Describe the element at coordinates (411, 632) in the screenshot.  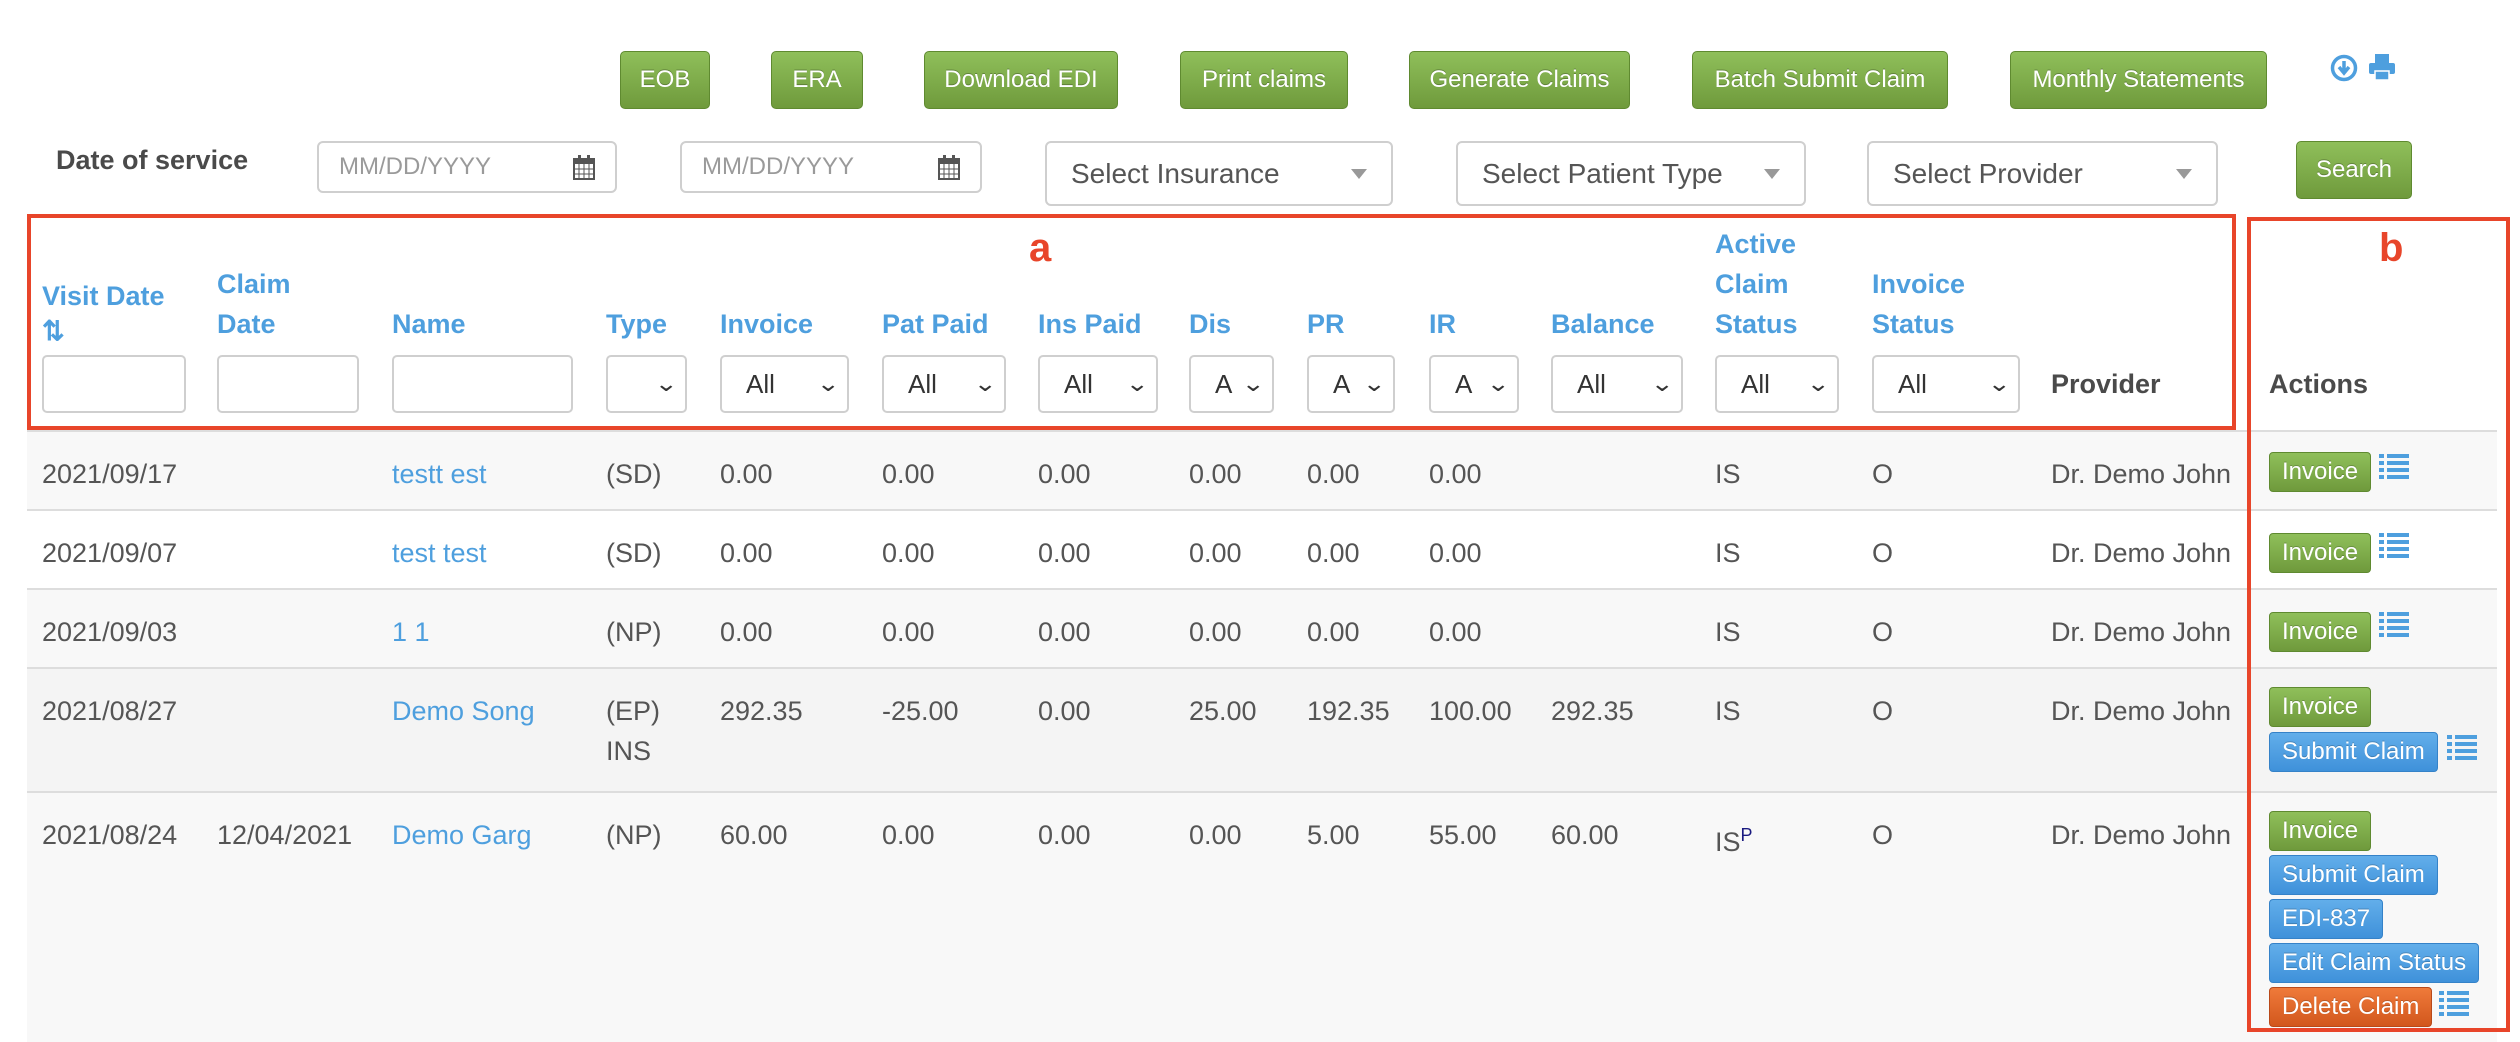
I see `patient-name-link: 1 1` at that location.